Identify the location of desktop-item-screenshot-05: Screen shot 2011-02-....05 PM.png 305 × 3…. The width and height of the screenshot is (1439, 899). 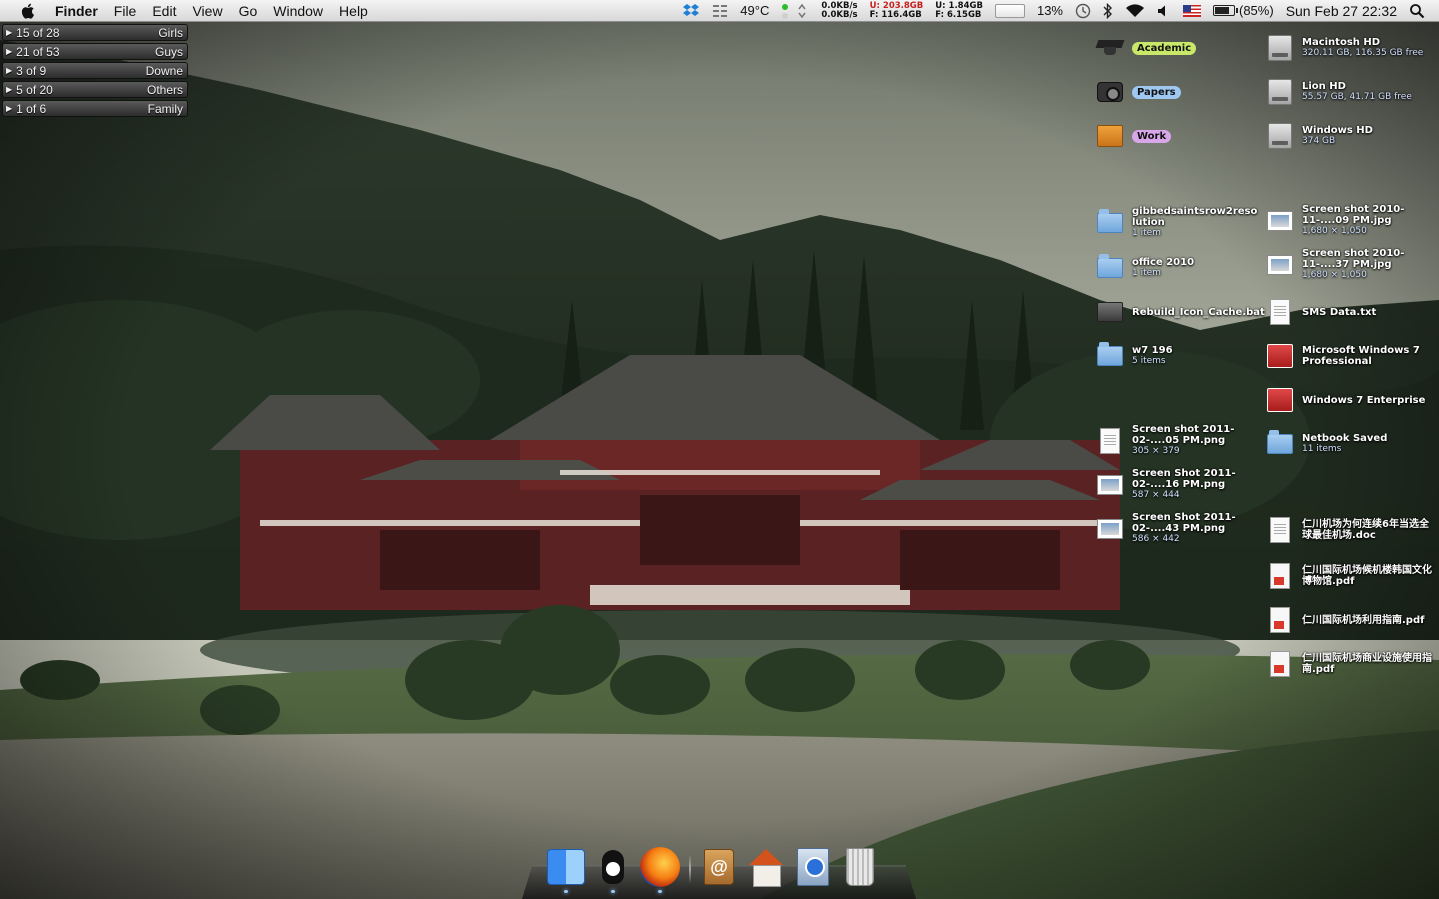
(1181, 440).